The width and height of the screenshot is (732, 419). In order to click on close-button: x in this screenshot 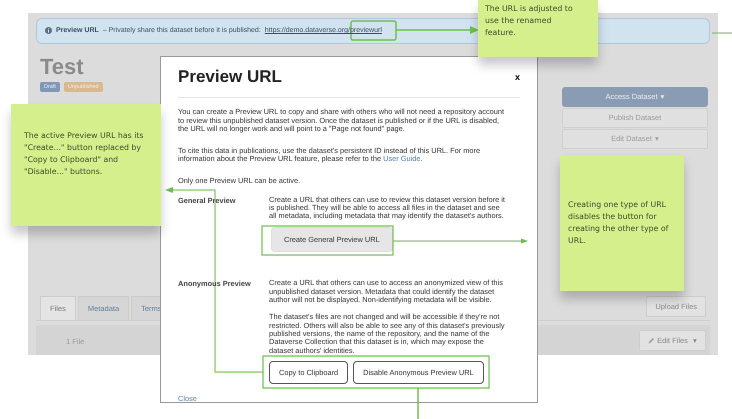, I will do `click(517, 77)`.